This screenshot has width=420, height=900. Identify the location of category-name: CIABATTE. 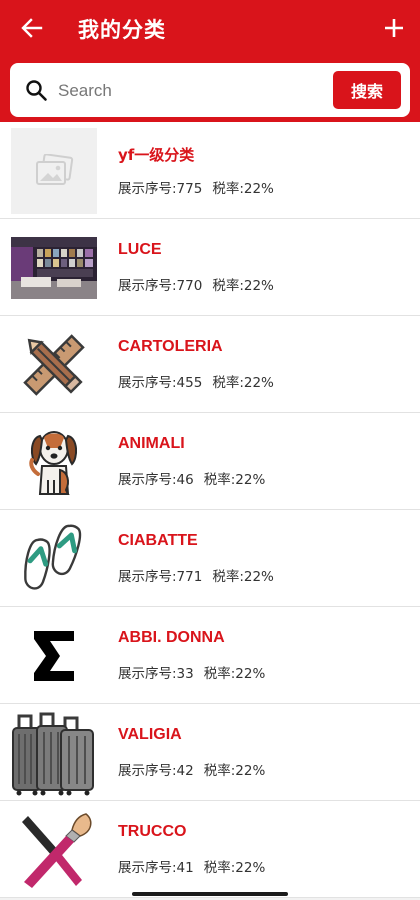
(158, 540).